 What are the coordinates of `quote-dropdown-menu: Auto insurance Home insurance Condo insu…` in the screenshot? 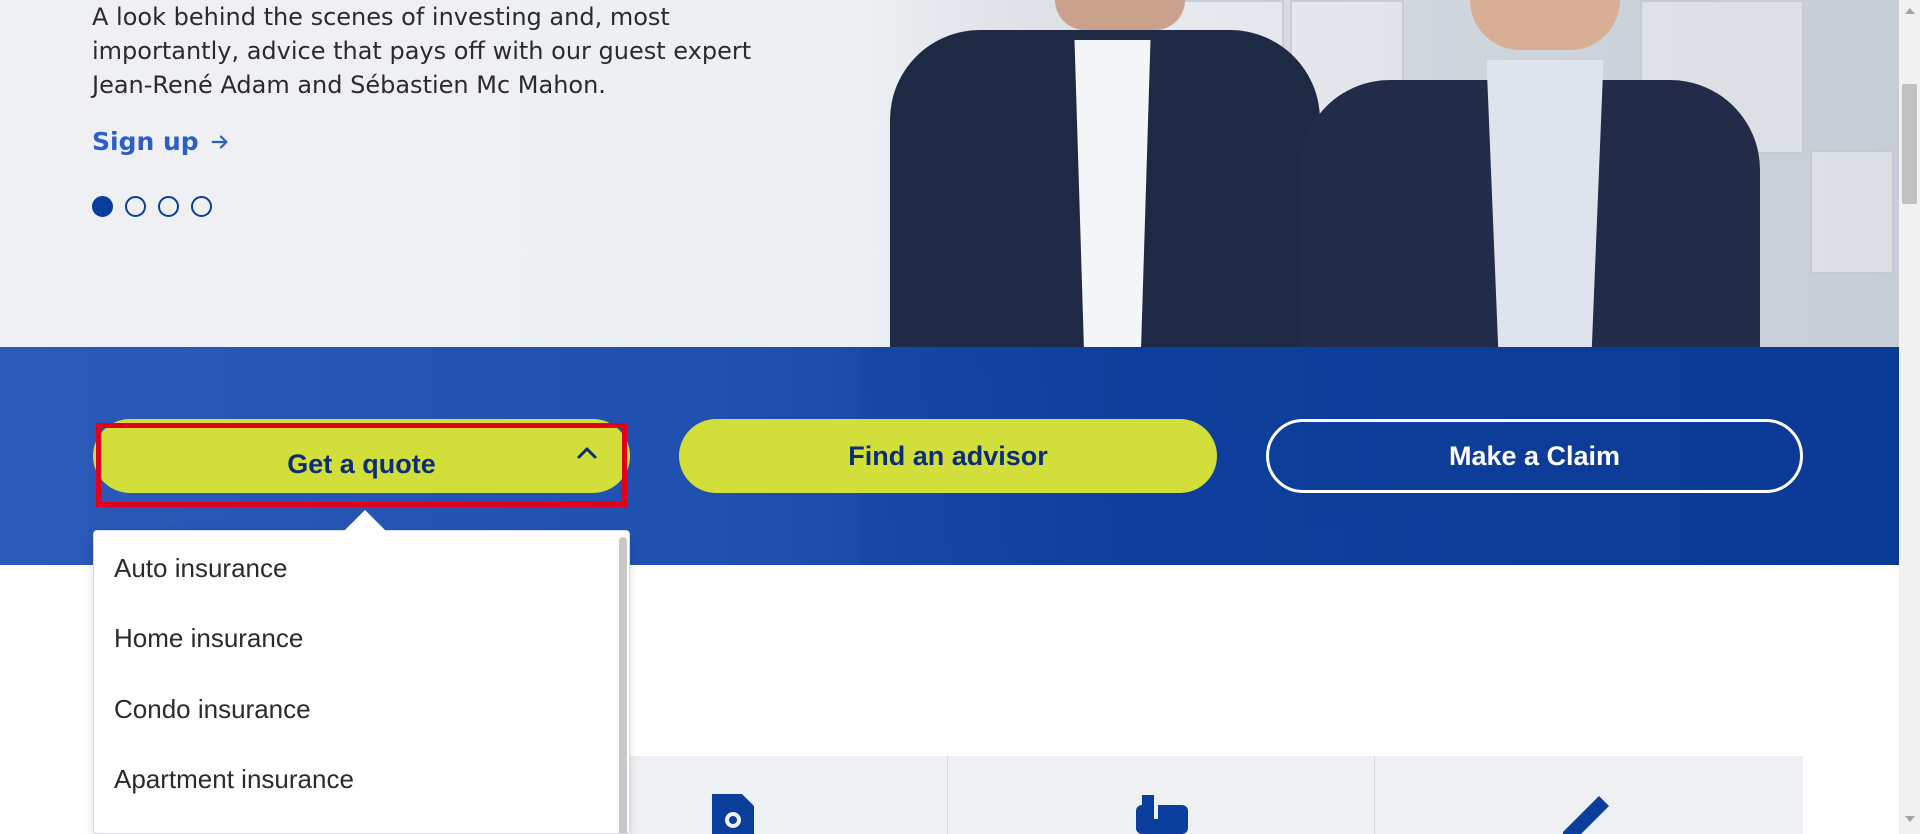 It's located at (361, 682).